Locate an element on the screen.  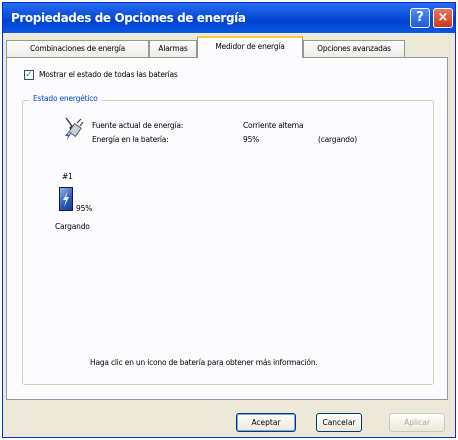
battery-status: Cargando is located at coordinates (72, 226).